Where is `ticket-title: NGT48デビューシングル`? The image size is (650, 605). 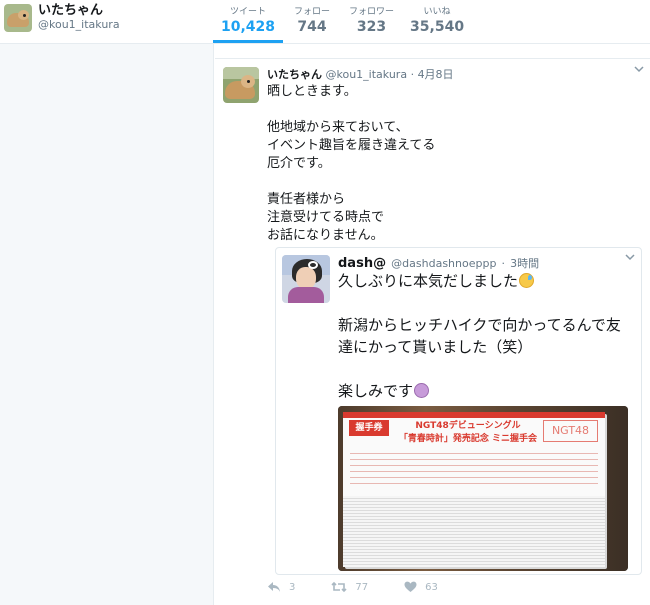
ticket-title: NGT48デビューシングル is located at coordinates (468, 426).